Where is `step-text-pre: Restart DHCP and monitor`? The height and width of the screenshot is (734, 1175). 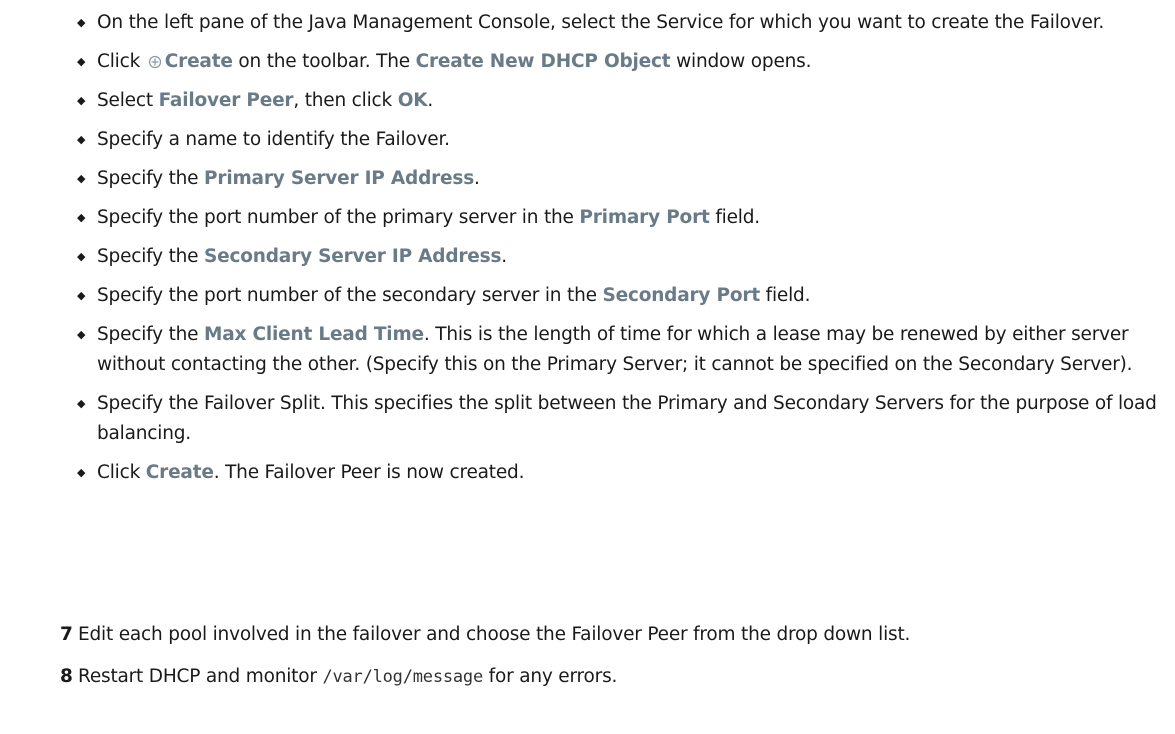
step-text-pre: Restart DHCP and monitor is located at coordinates (200, 676).